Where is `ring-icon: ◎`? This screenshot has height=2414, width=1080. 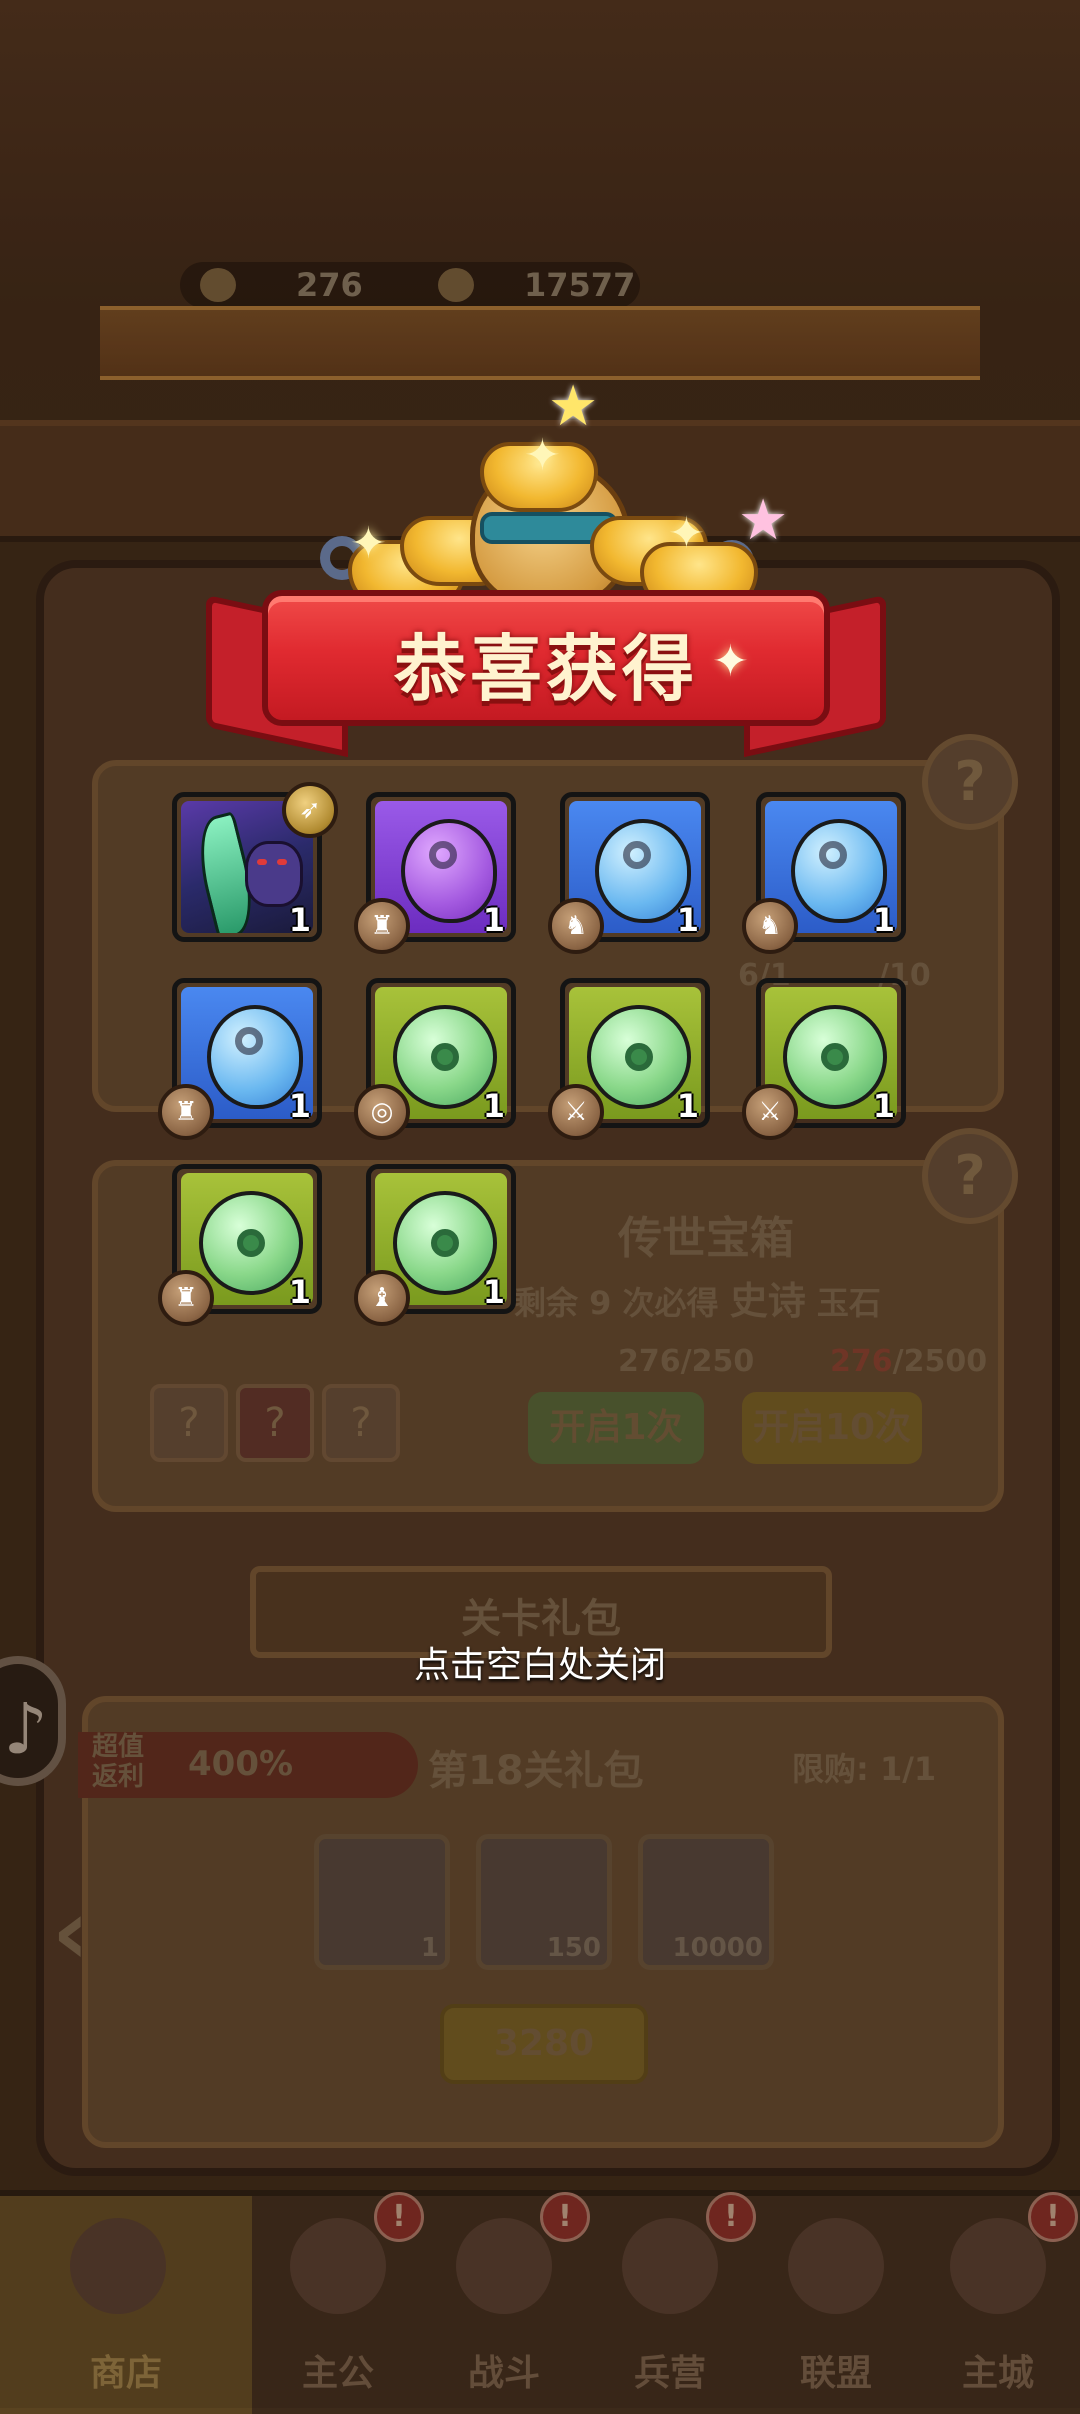
ring-icon: ◎ is located at coordinates (382, 1112).